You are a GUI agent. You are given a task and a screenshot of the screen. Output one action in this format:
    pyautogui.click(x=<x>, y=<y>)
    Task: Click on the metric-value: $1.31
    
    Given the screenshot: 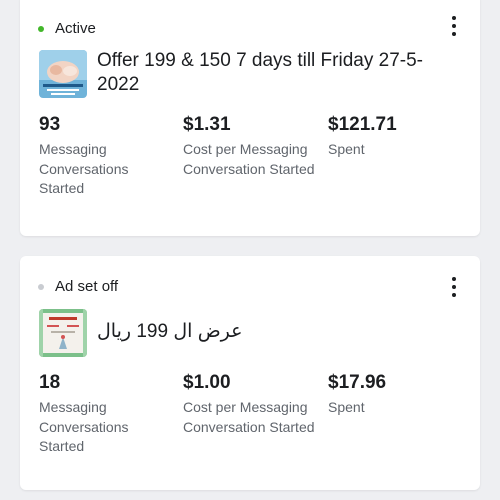 What is the action you would take?
    pyautogui.click(x=207, y=124)
    